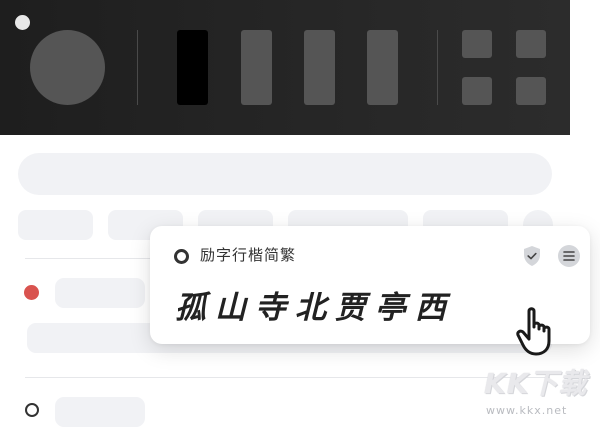  What do you see at coordinates (181, 256) in the screenshot?
I see `radio-ring-icon` at bounding box center [181, 256].